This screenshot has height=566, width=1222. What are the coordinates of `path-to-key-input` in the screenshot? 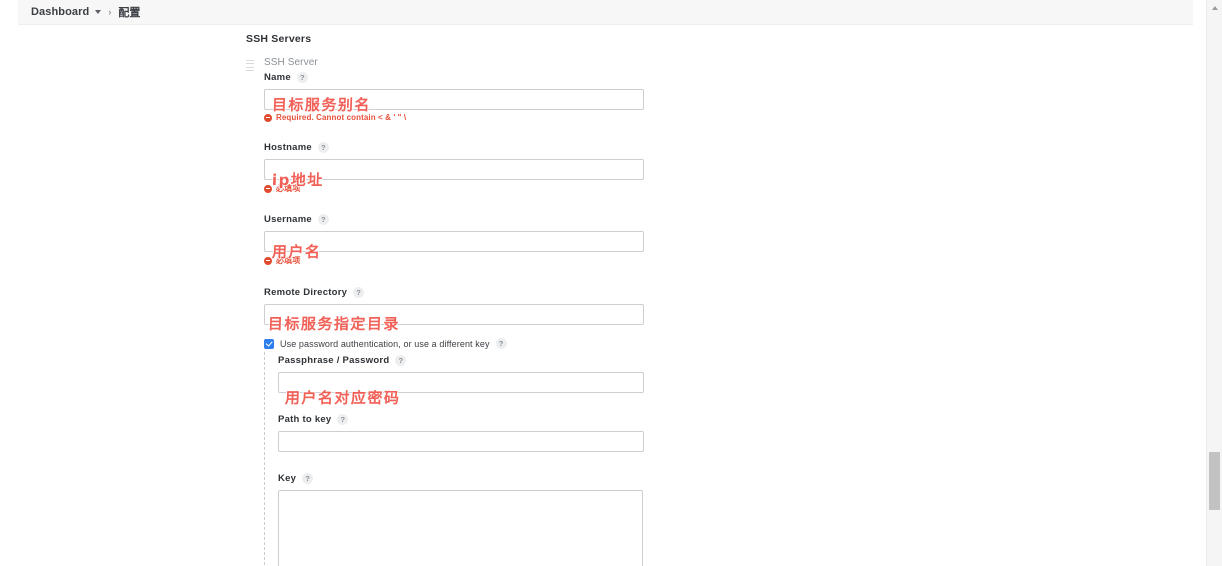 It's located at (461, 441).